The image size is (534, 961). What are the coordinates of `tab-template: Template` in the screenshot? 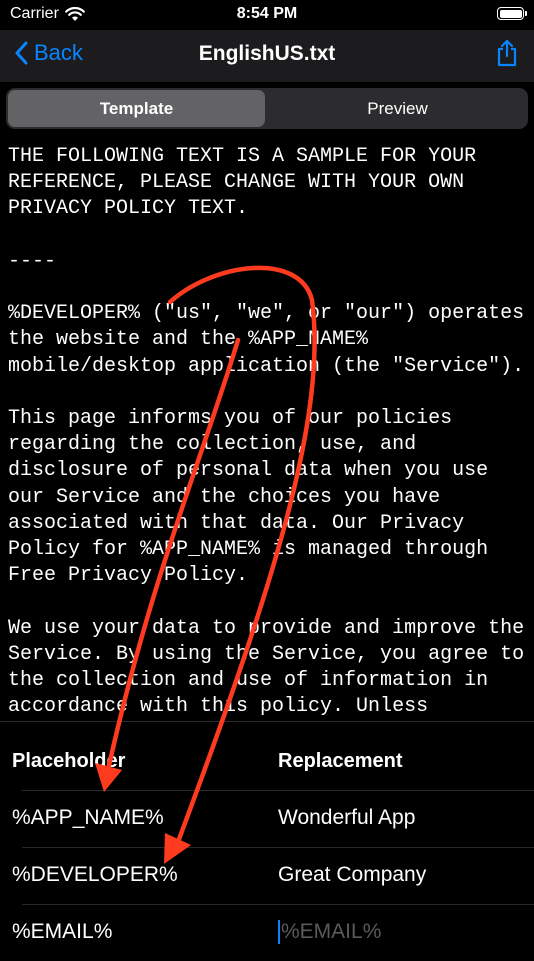 It's located at (136, 108).